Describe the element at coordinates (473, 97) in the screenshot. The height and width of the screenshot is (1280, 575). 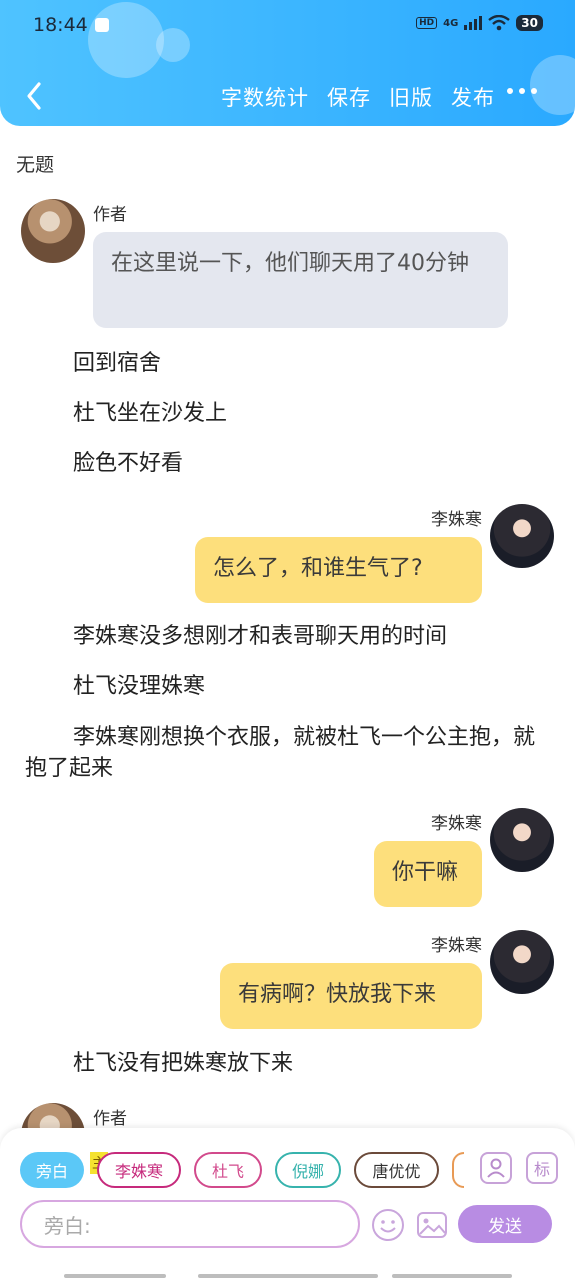
I see `publish-button: 发布` at that location.